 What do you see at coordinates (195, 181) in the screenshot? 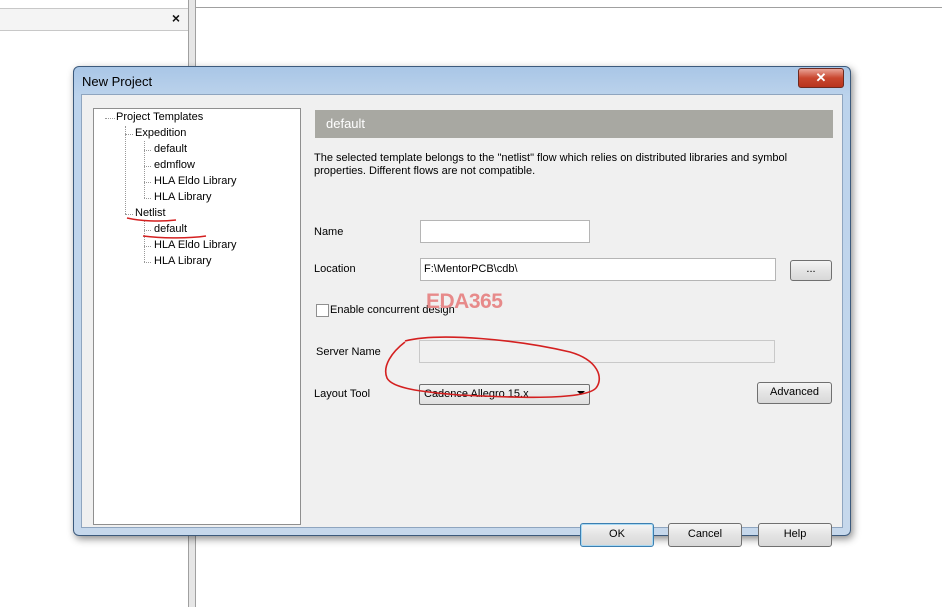
I see `tree-item-expedition-hla-eldo-library: HLA Eldo Library` at bounding box center [195, 181].